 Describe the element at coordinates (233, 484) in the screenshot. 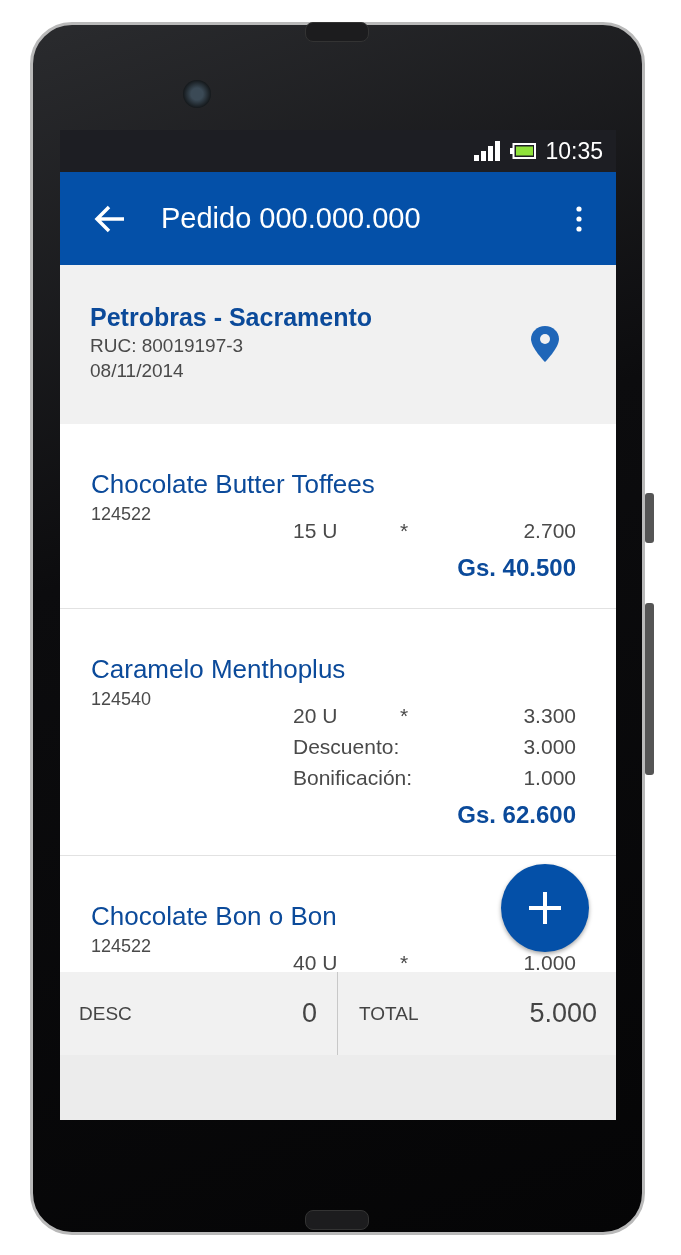

I see `product-name: Chocolate Butter Toffees` at that location.